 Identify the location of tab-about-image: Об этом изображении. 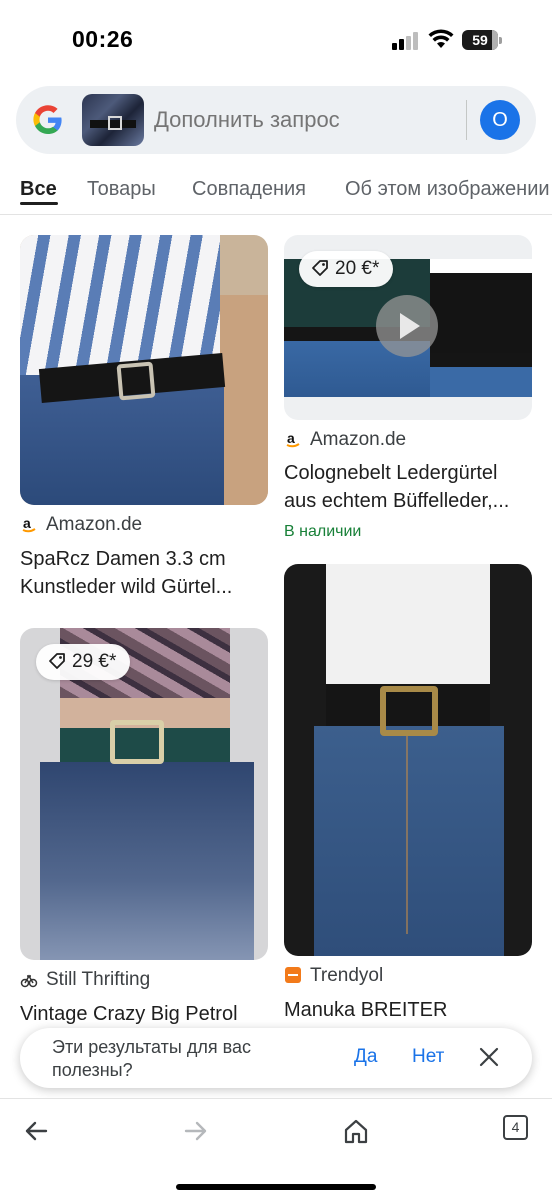
(447, 189).